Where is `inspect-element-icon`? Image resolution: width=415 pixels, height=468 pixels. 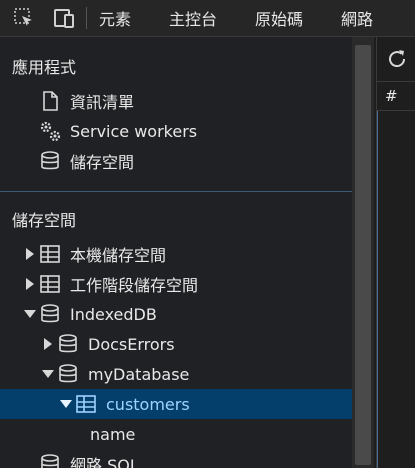 inspect-element-icon is located at coordinates (24, 18).